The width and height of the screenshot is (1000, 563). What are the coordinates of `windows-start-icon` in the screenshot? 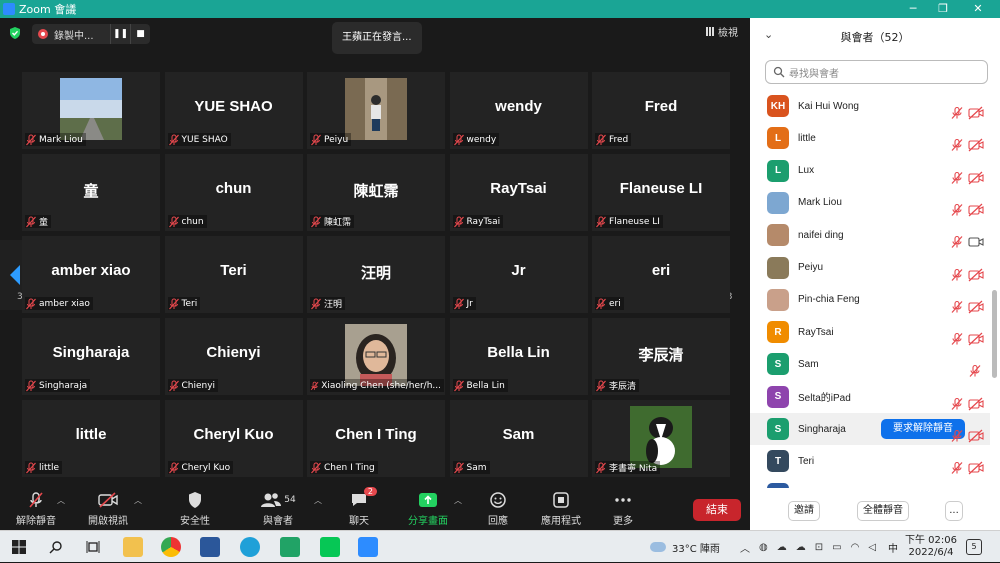 It's located at (19, 547).